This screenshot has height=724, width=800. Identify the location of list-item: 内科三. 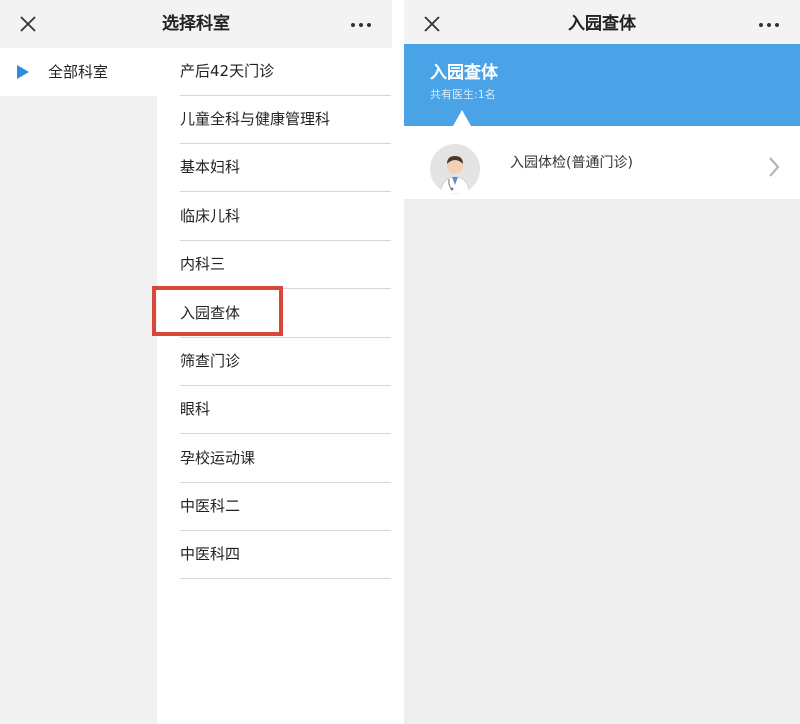
(285, 265).